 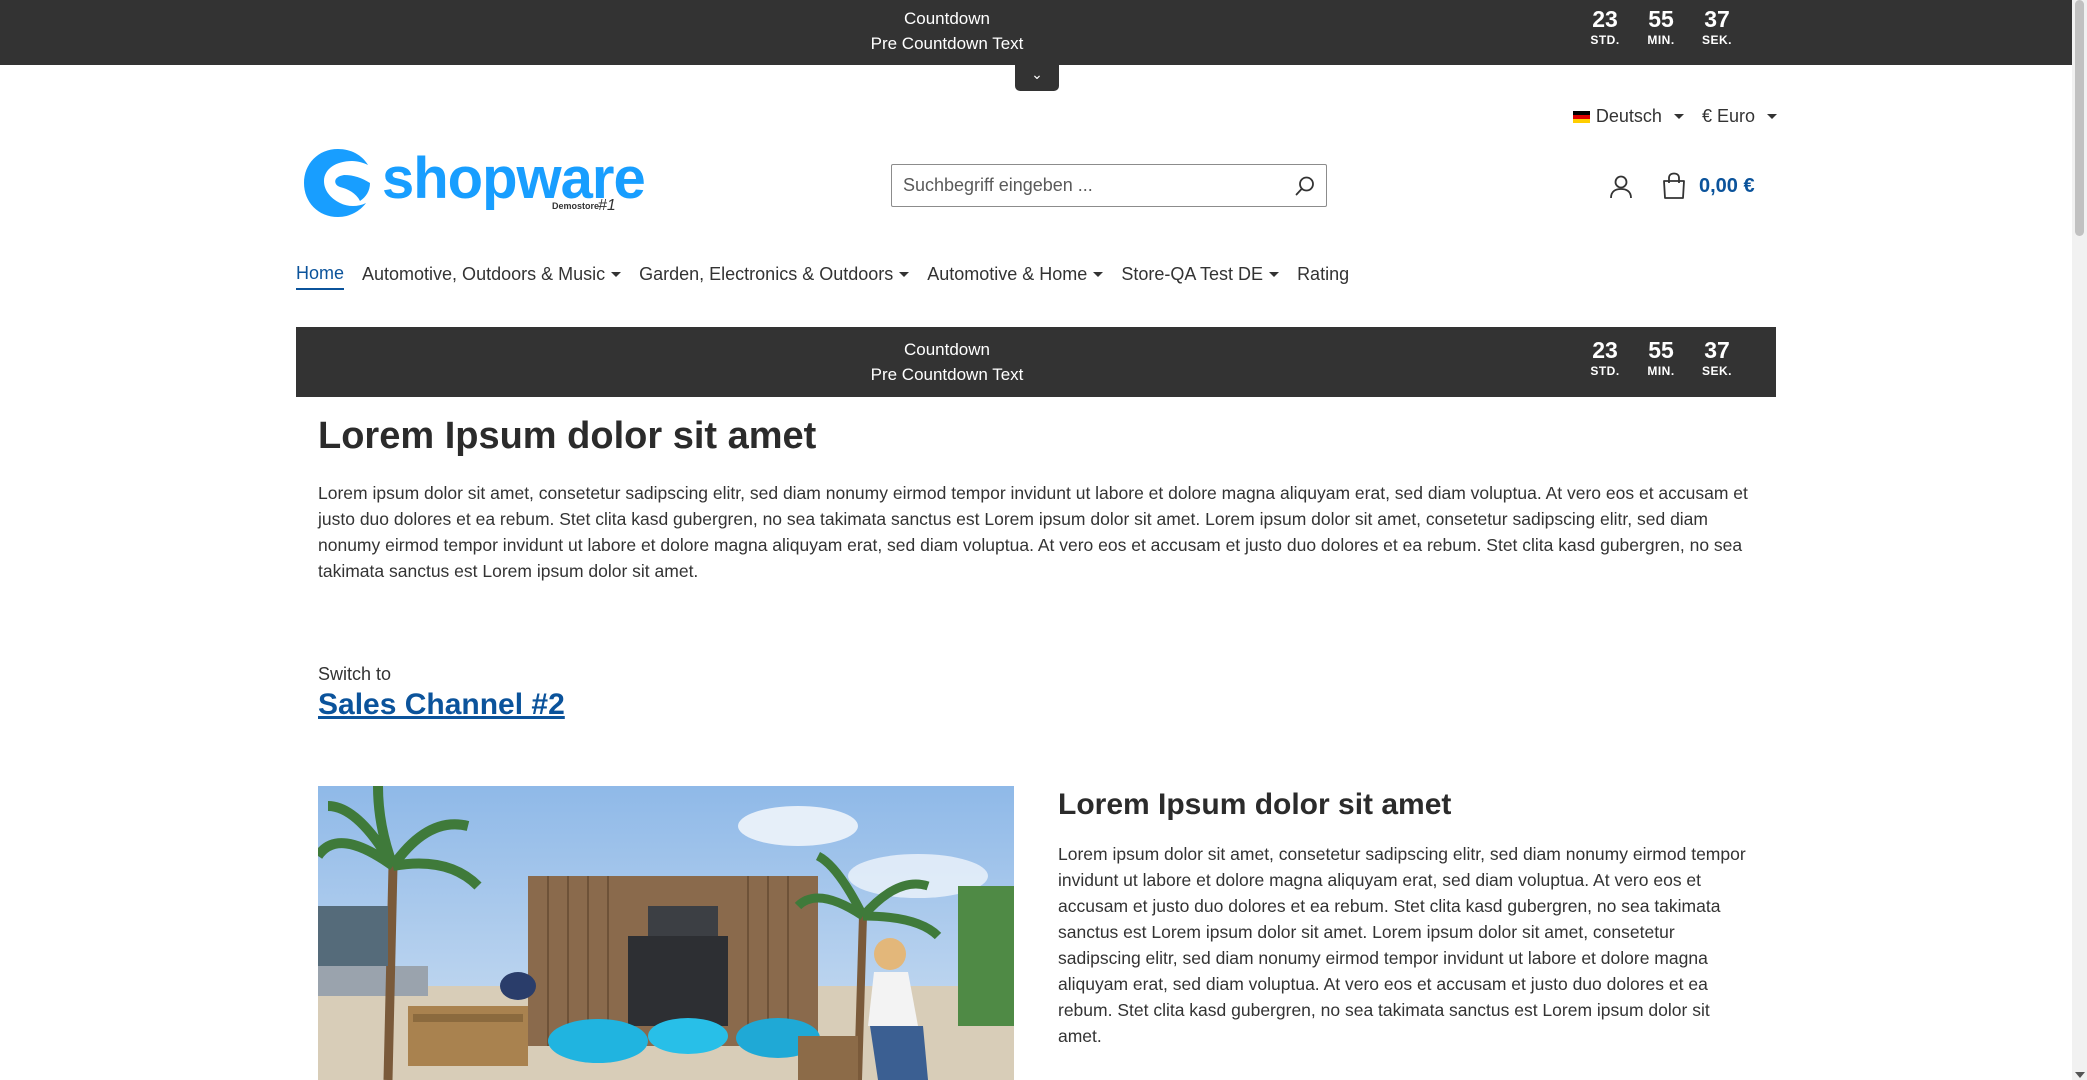 What do you see at coordinates (1082, 185) in the screenshot?
I see `search-input` at bounding box center [1082, 185].